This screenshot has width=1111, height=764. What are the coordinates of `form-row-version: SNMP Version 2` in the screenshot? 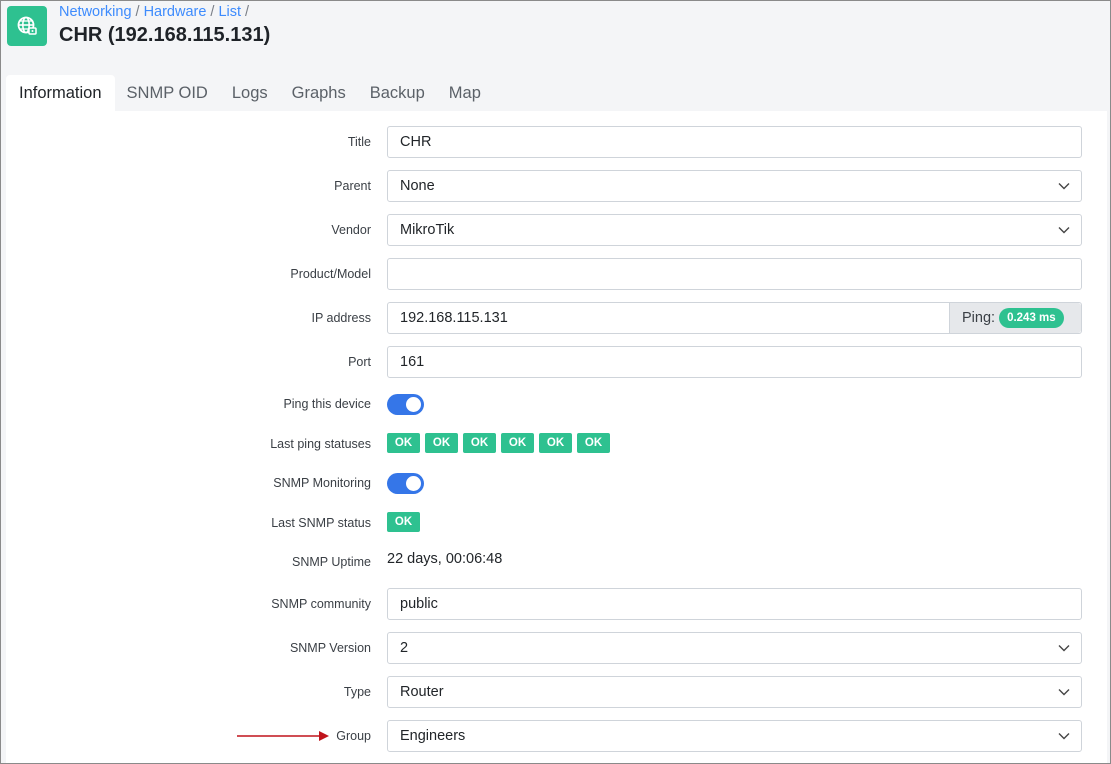 It's located at (556, 648).